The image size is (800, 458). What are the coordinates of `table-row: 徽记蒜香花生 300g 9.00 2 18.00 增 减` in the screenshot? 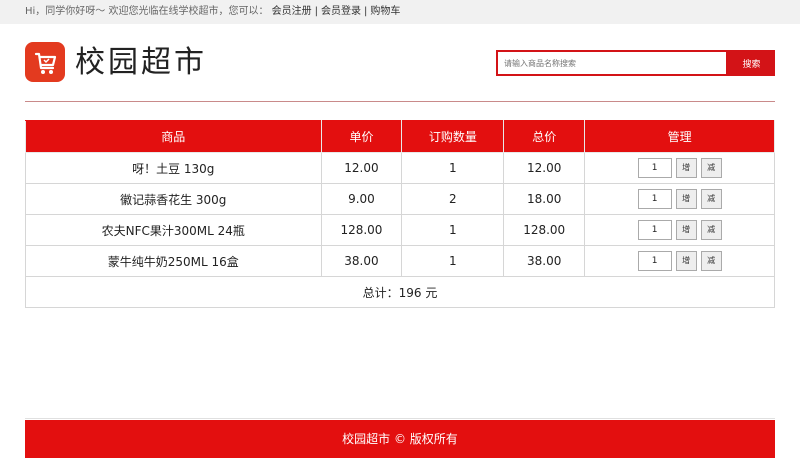 It's located at (400, 199).